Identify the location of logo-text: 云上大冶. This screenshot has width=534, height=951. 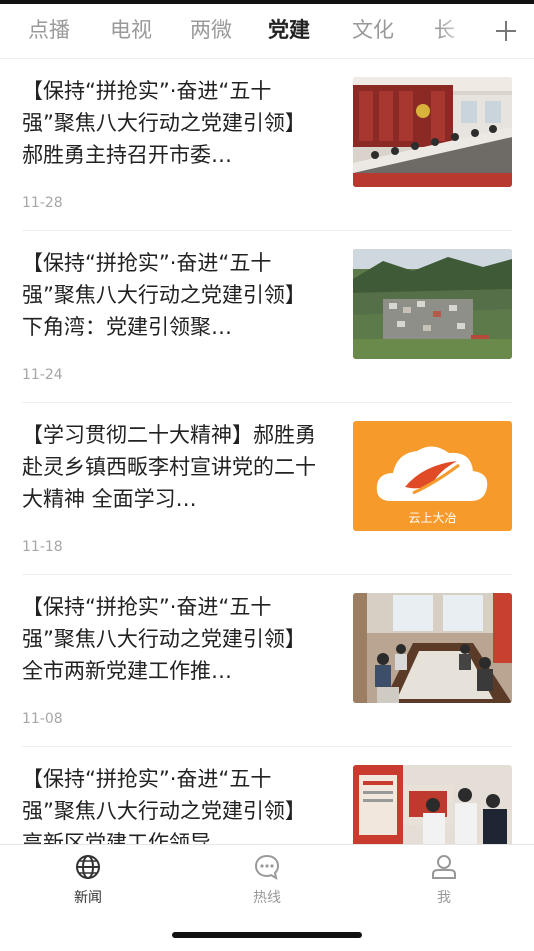
(432, 518).